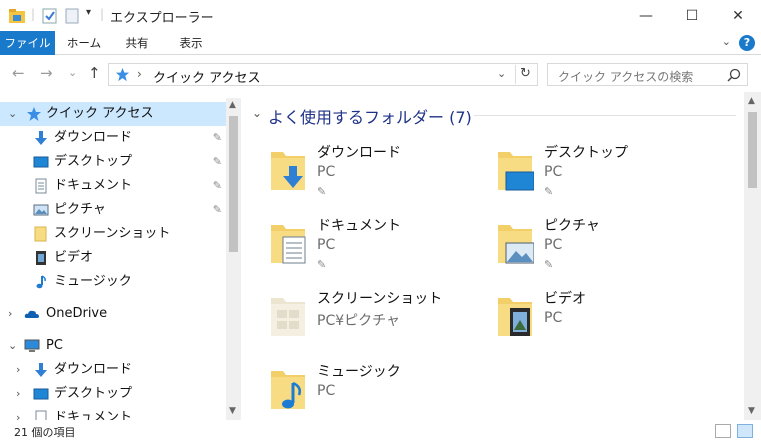 This screenshot has width=761, height=444. What do you see at coordinates (501, 73) in the screenshot?
I see `address-dropdown-icon: ⌄` at bounding box center [501, 73].